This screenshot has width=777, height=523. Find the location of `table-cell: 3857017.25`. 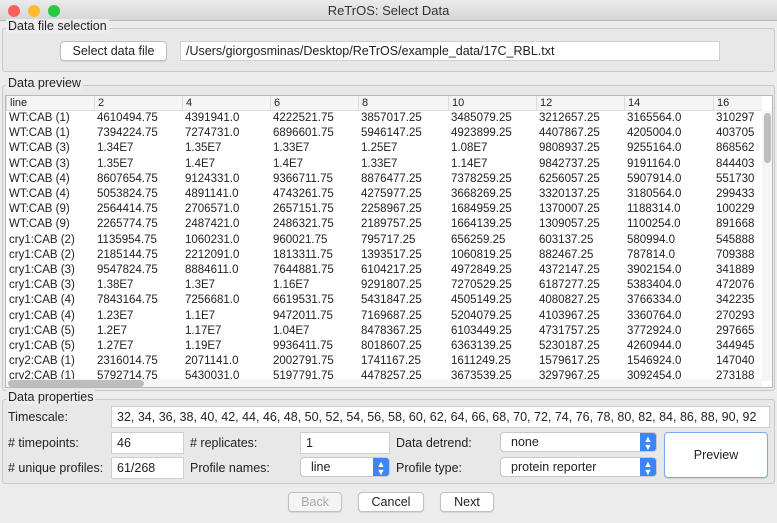

table-cell: 3857017.25 is located at coordinates (391, 118).